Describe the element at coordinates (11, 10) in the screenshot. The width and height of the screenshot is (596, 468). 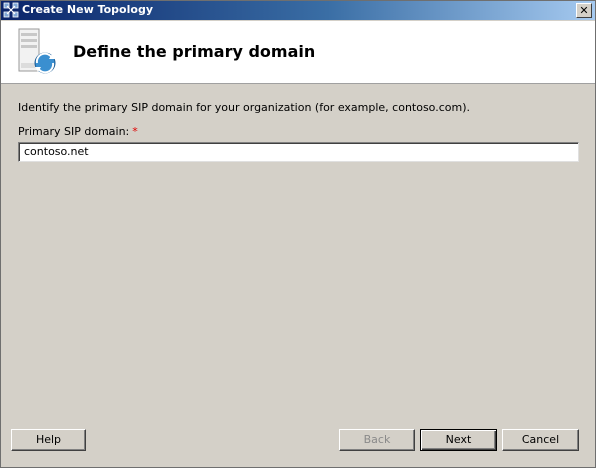
I see `topology-icon` at that location.